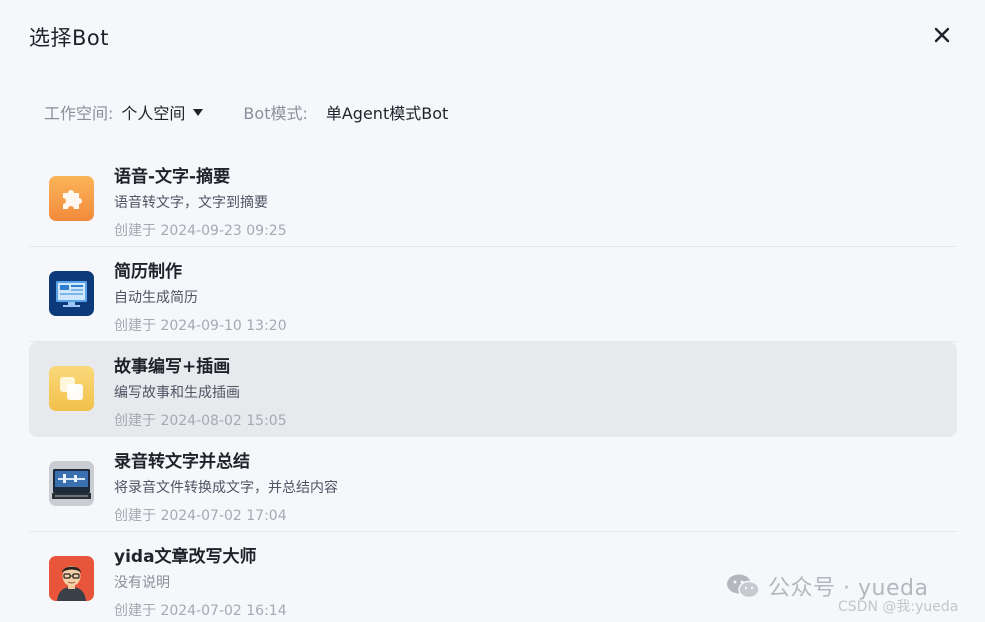  I want to click on close-button, so click(942, 35).